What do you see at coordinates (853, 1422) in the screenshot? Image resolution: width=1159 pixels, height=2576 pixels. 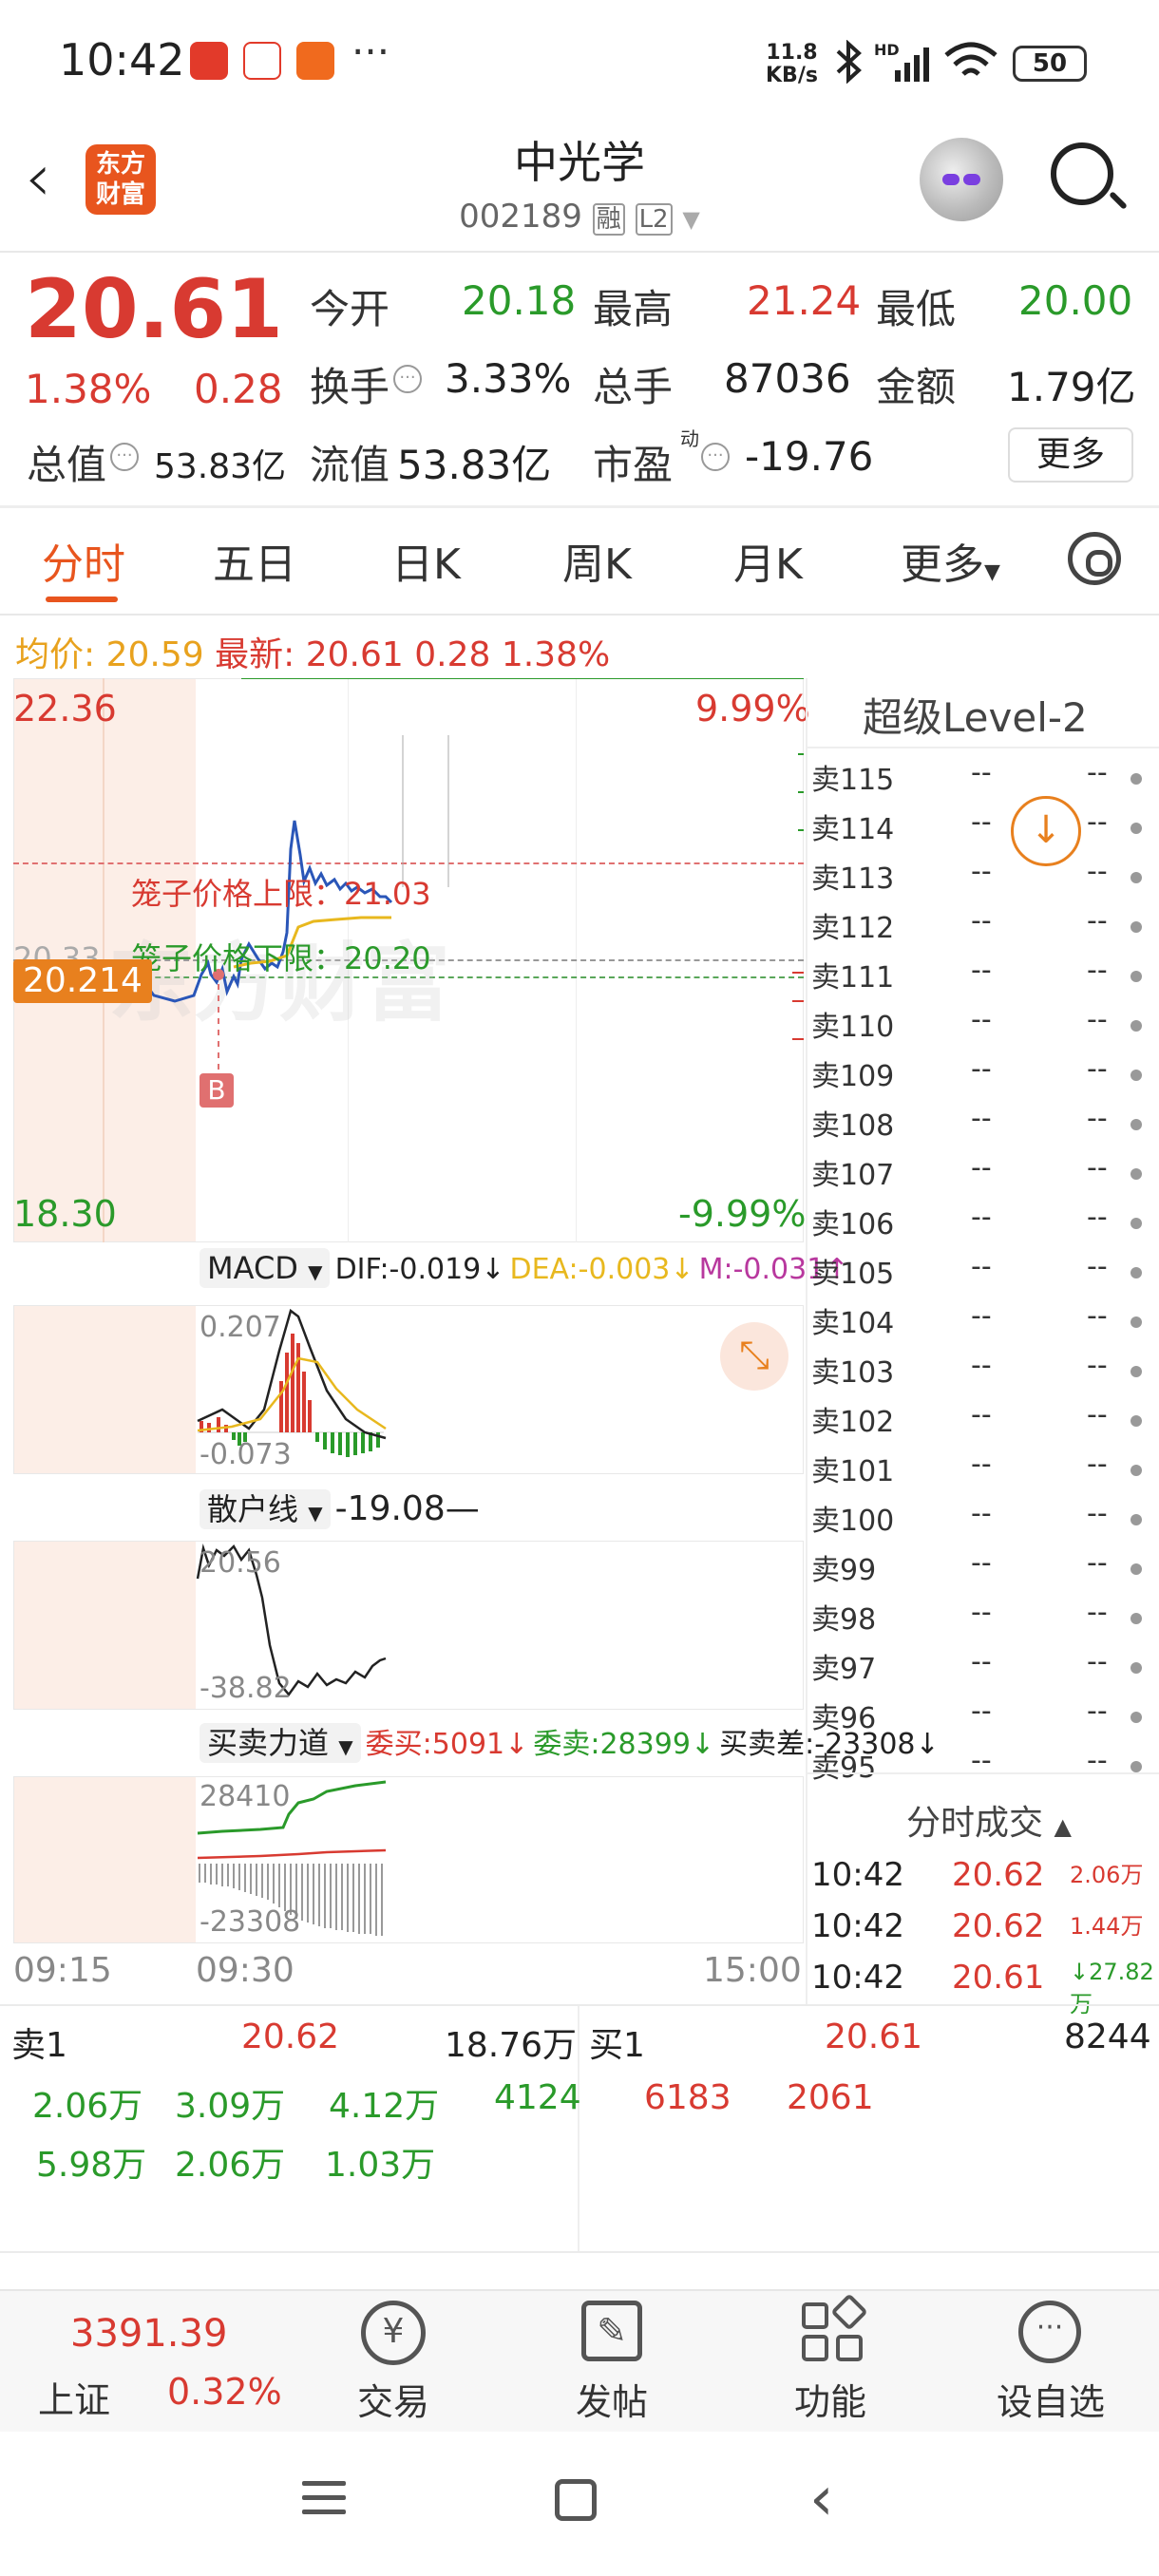 I see `level2-ask-label: 卖102` at bounding box center [853, 1422].